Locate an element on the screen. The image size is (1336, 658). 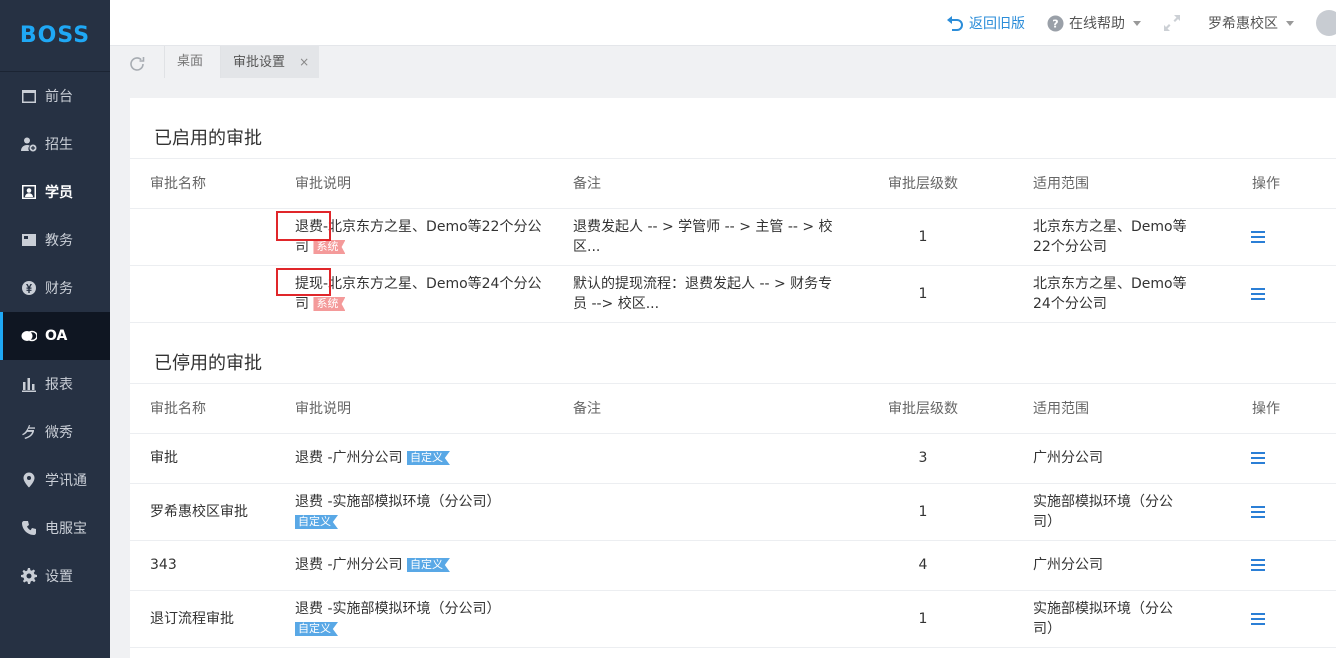
tab-approval-settings: 审批设置 × is located at coordinates (270, 62).